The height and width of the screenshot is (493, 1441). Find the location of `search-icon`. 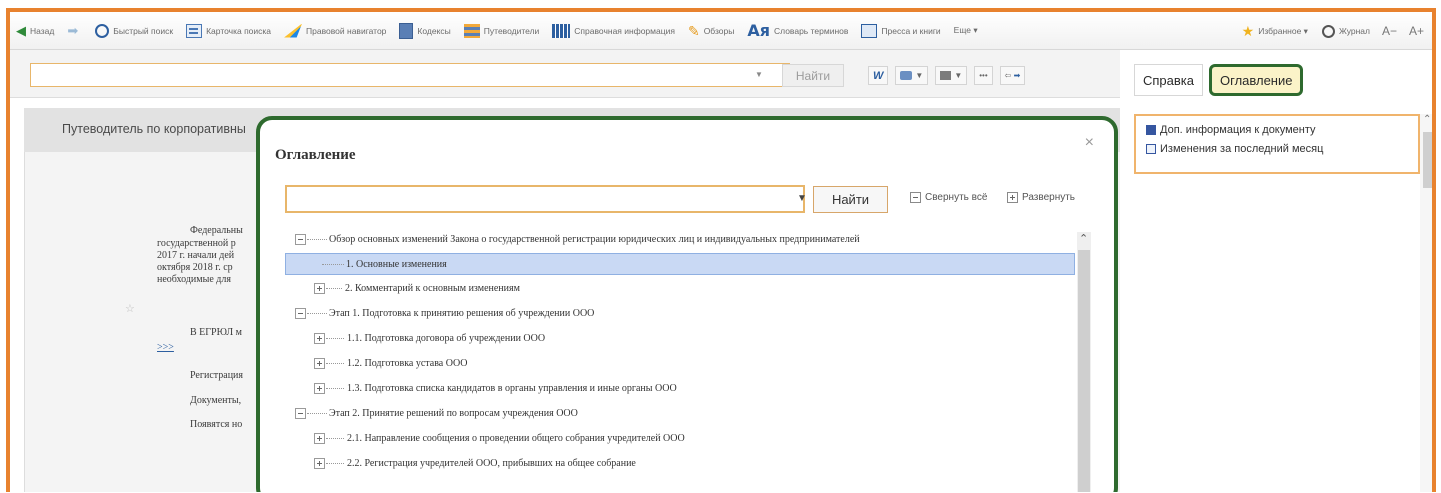

search-icon is located at coordinates (102, 30).